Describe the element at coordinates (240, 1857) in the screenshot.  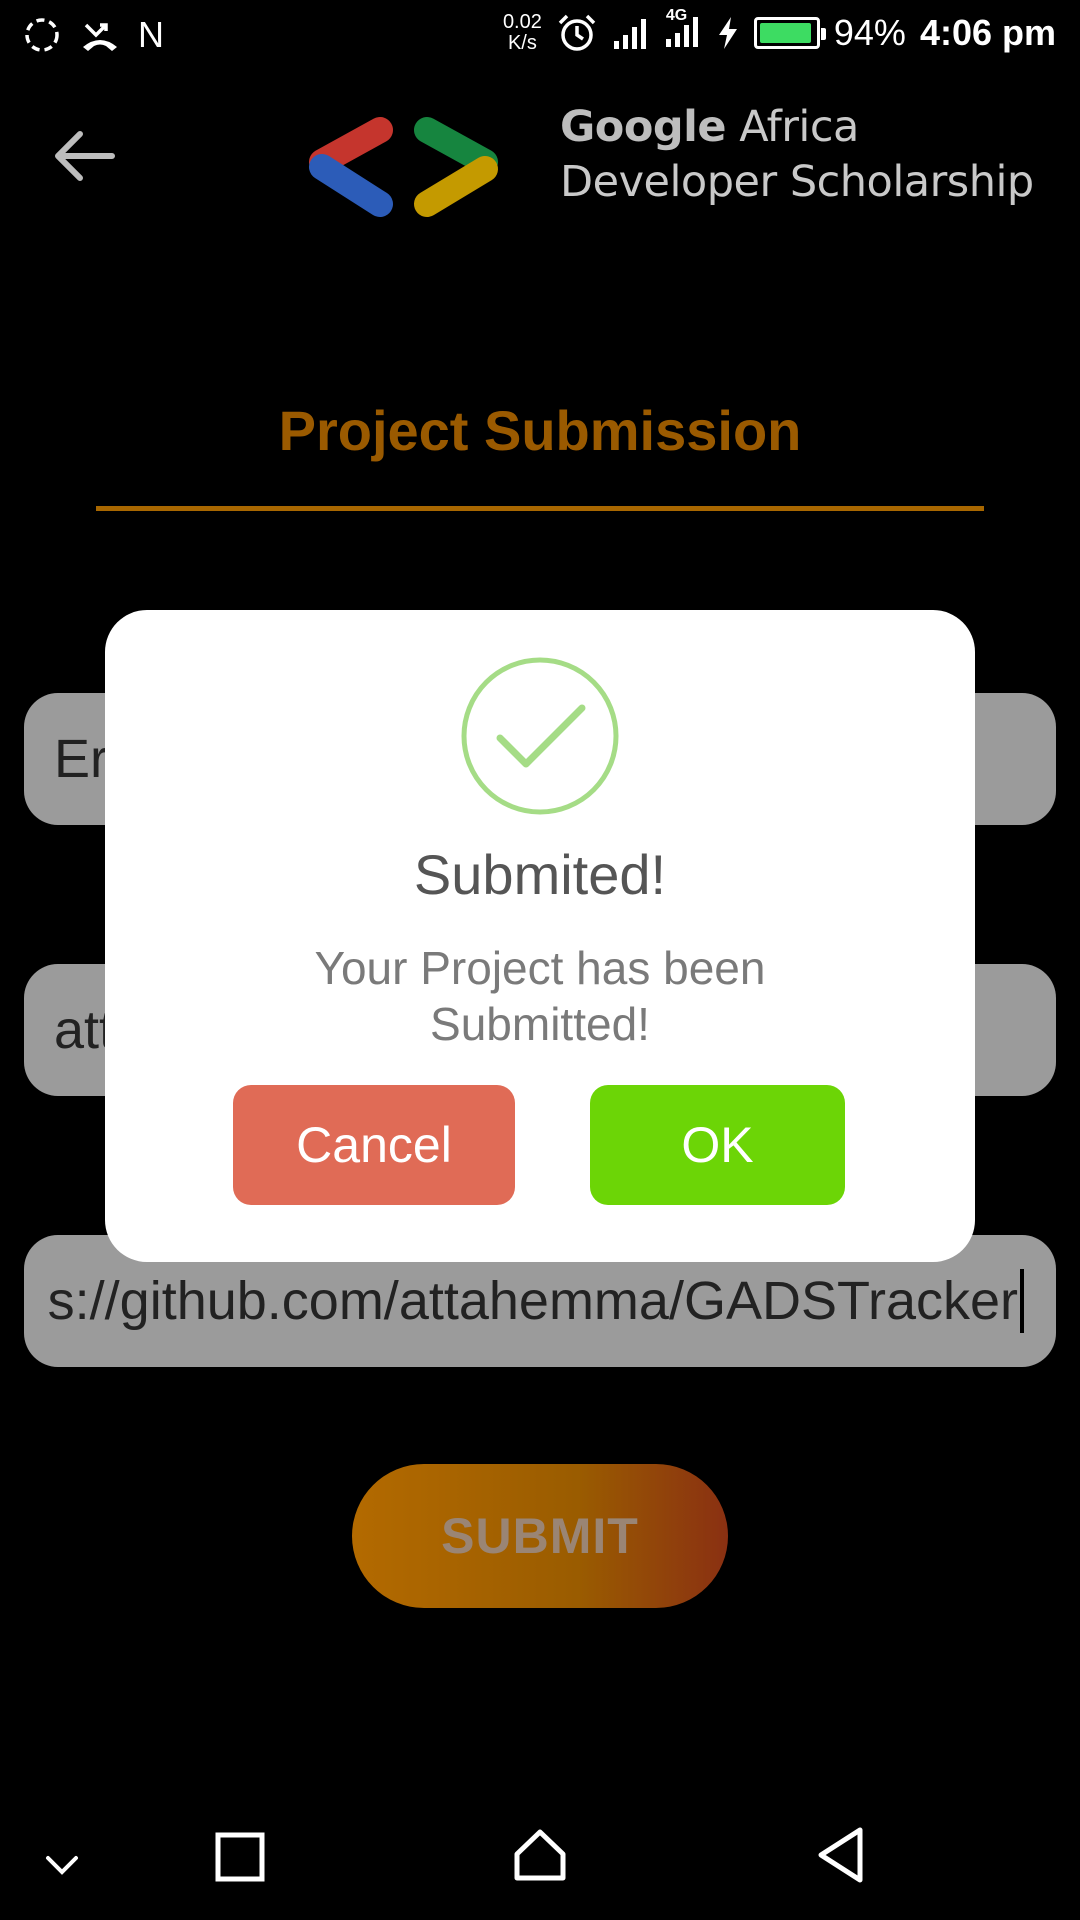
I see `recents-square-icon` at that location.